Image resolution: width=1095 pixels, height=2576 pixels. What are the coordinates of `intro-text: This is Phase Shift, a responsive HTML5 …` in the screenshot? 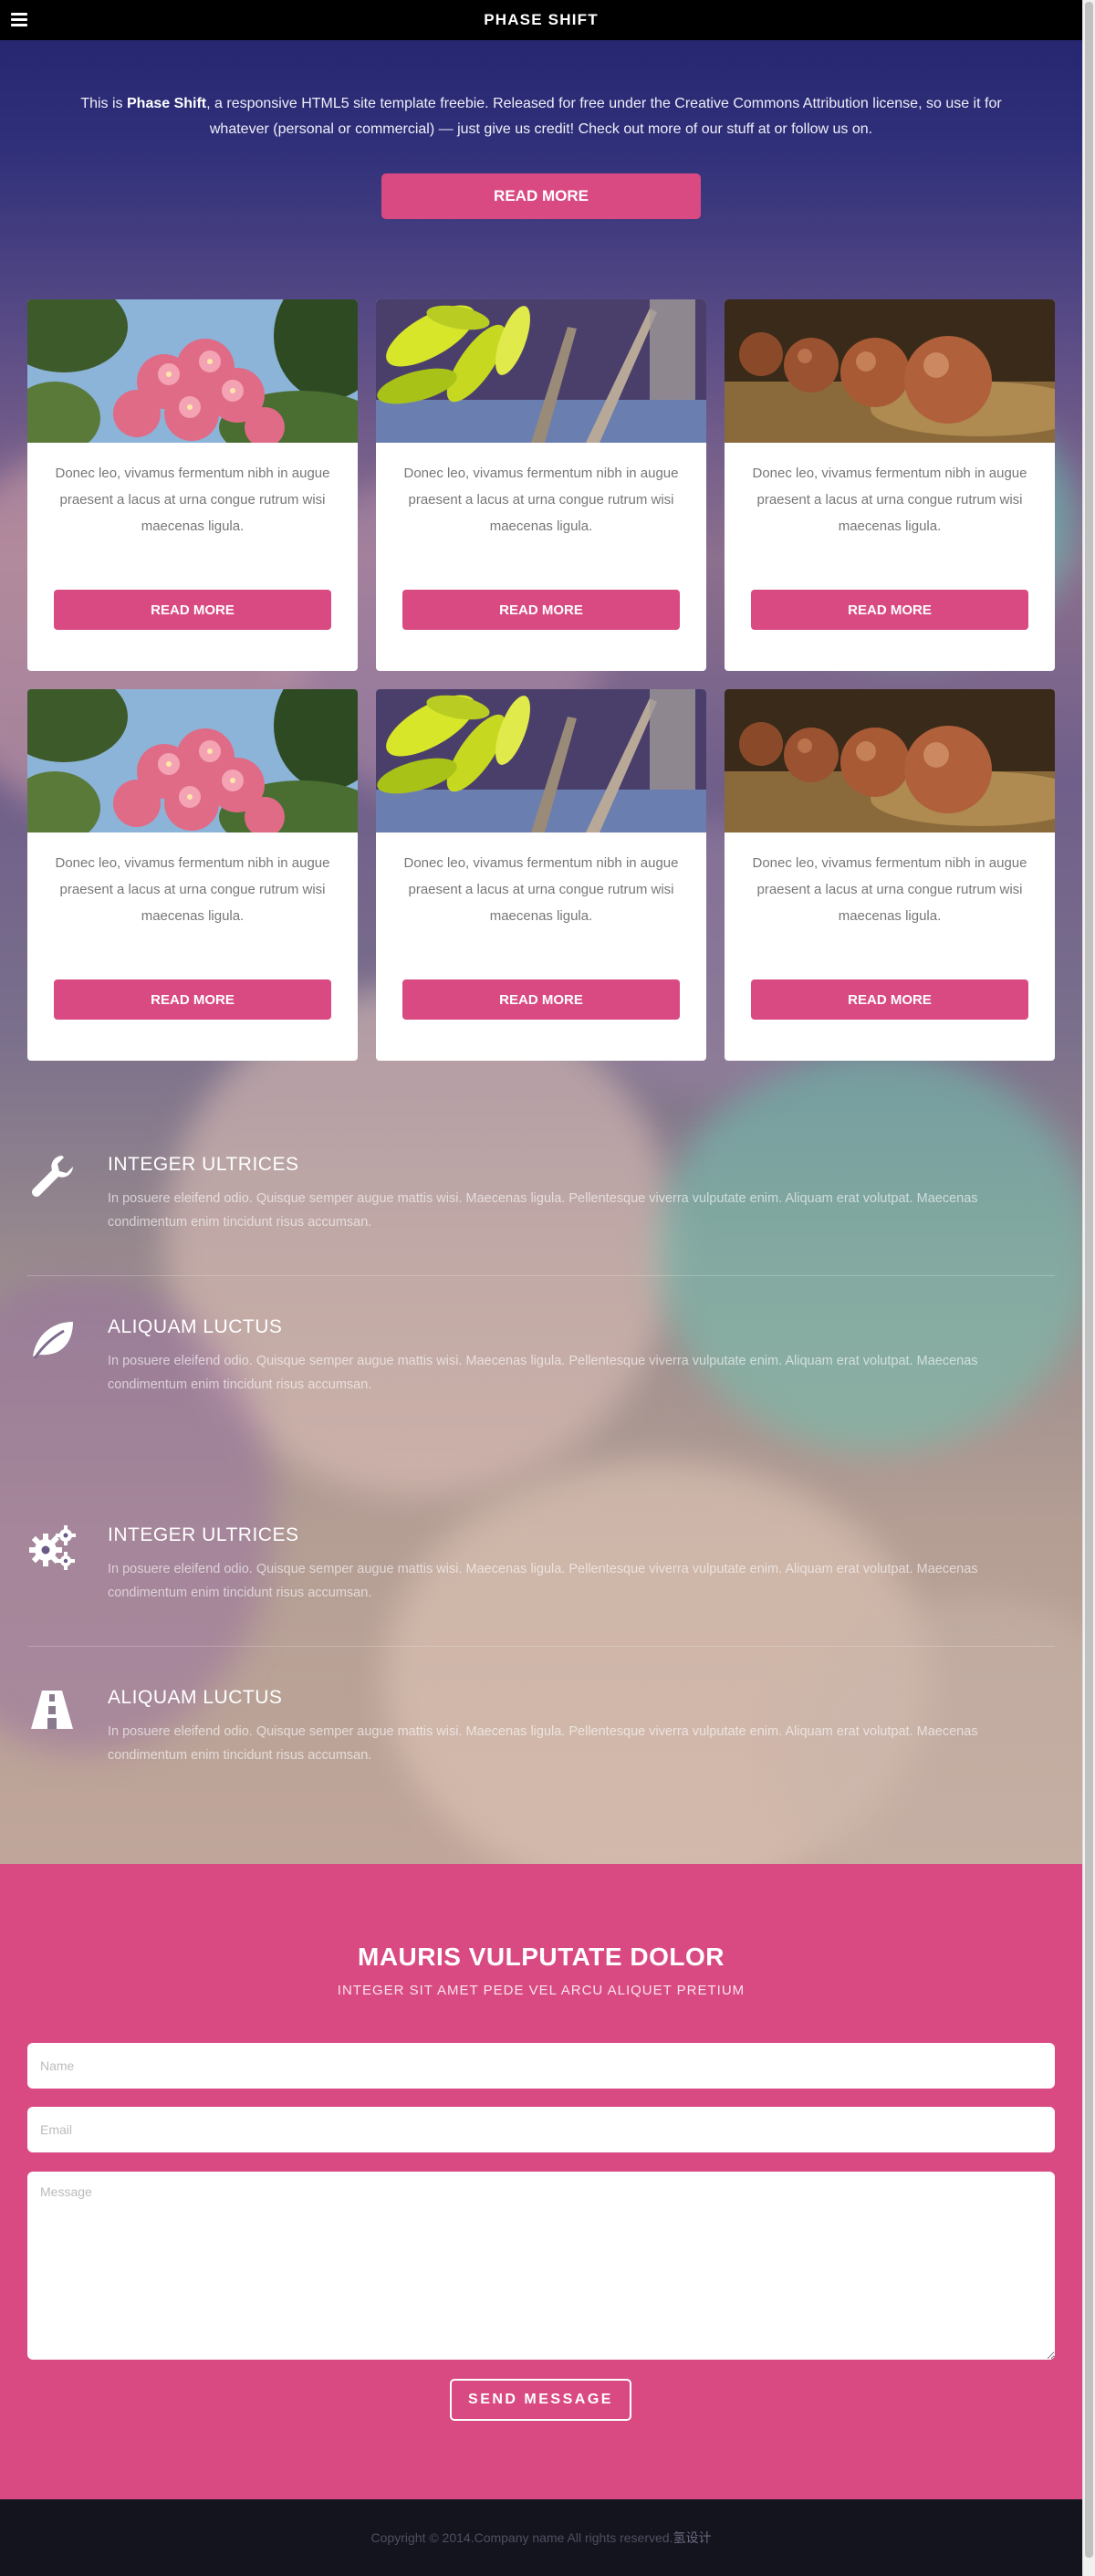 It's located at (541, 116).